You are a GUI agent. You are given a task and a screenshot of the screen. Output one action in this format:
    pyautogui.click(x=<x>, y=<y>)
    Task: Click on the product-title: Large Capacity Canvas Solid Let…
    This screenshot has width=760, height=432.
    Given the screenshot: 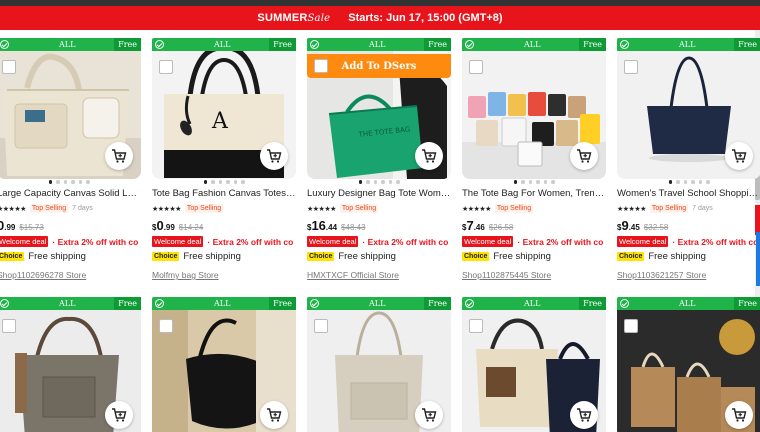 What is the action you would take?
    pyautogui.click(x=70, y=193)
    